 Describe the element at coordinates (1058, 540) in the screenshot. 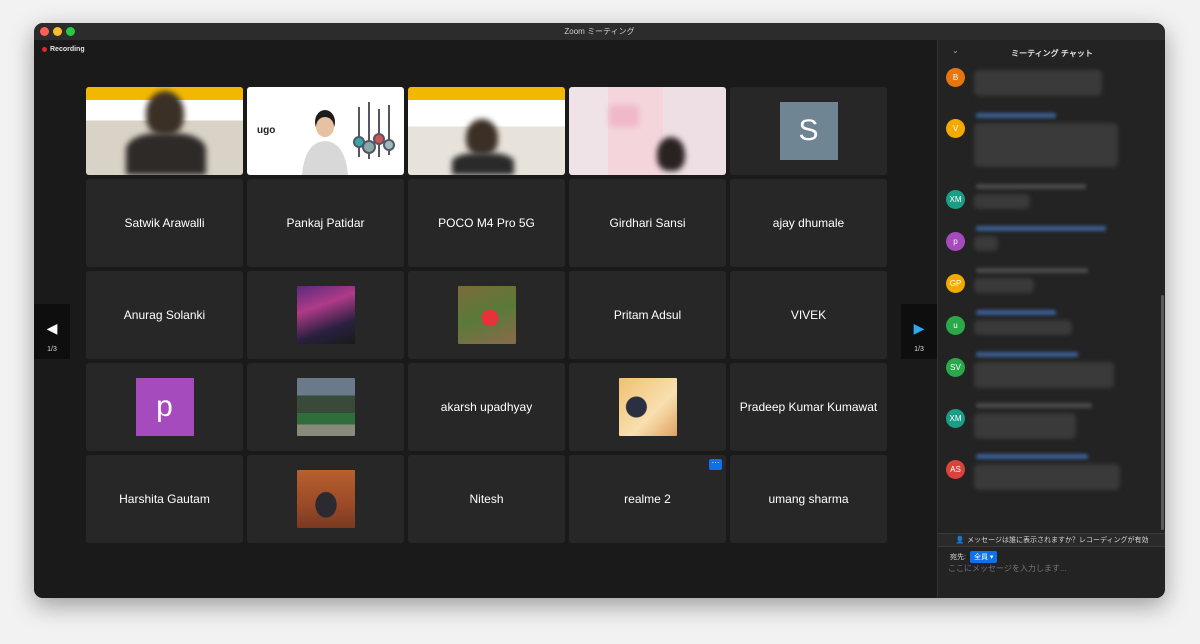

I see `notice-text: メッセージは誰に表示されますか？レコーディングが有効` at that location.